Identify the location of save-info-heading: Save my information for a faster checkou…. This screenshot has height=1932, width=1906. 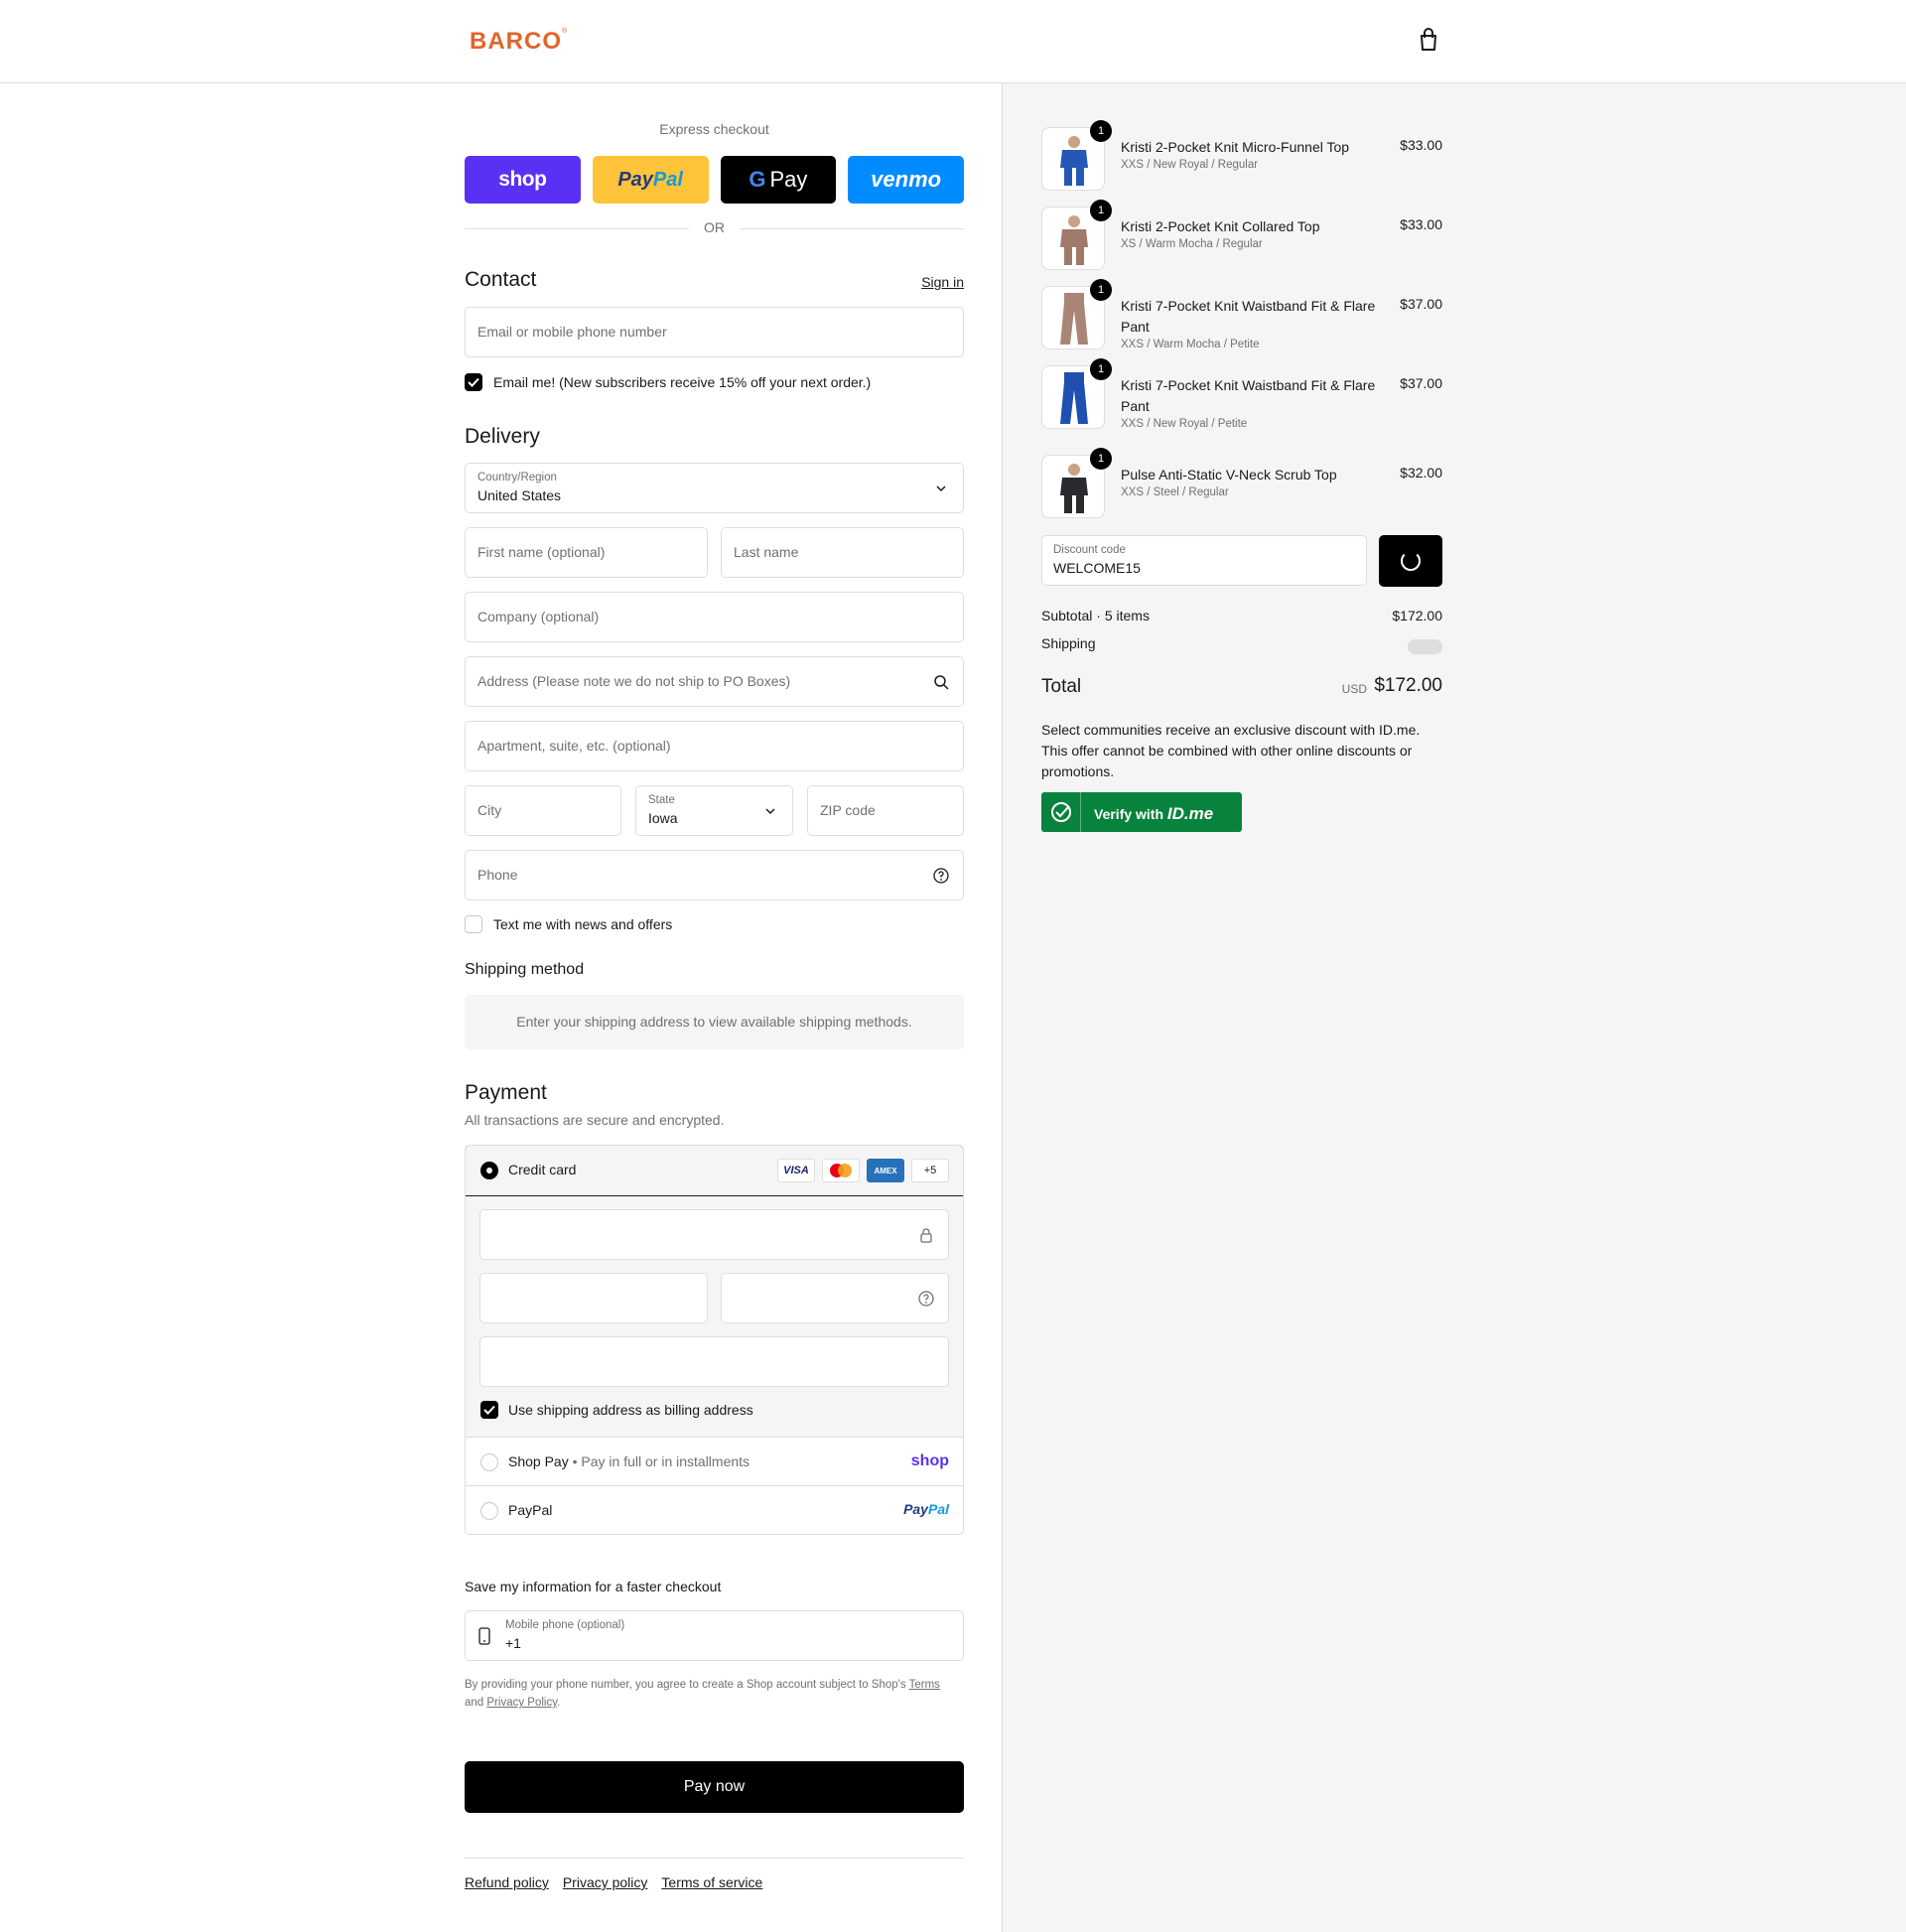
(593, 1587).